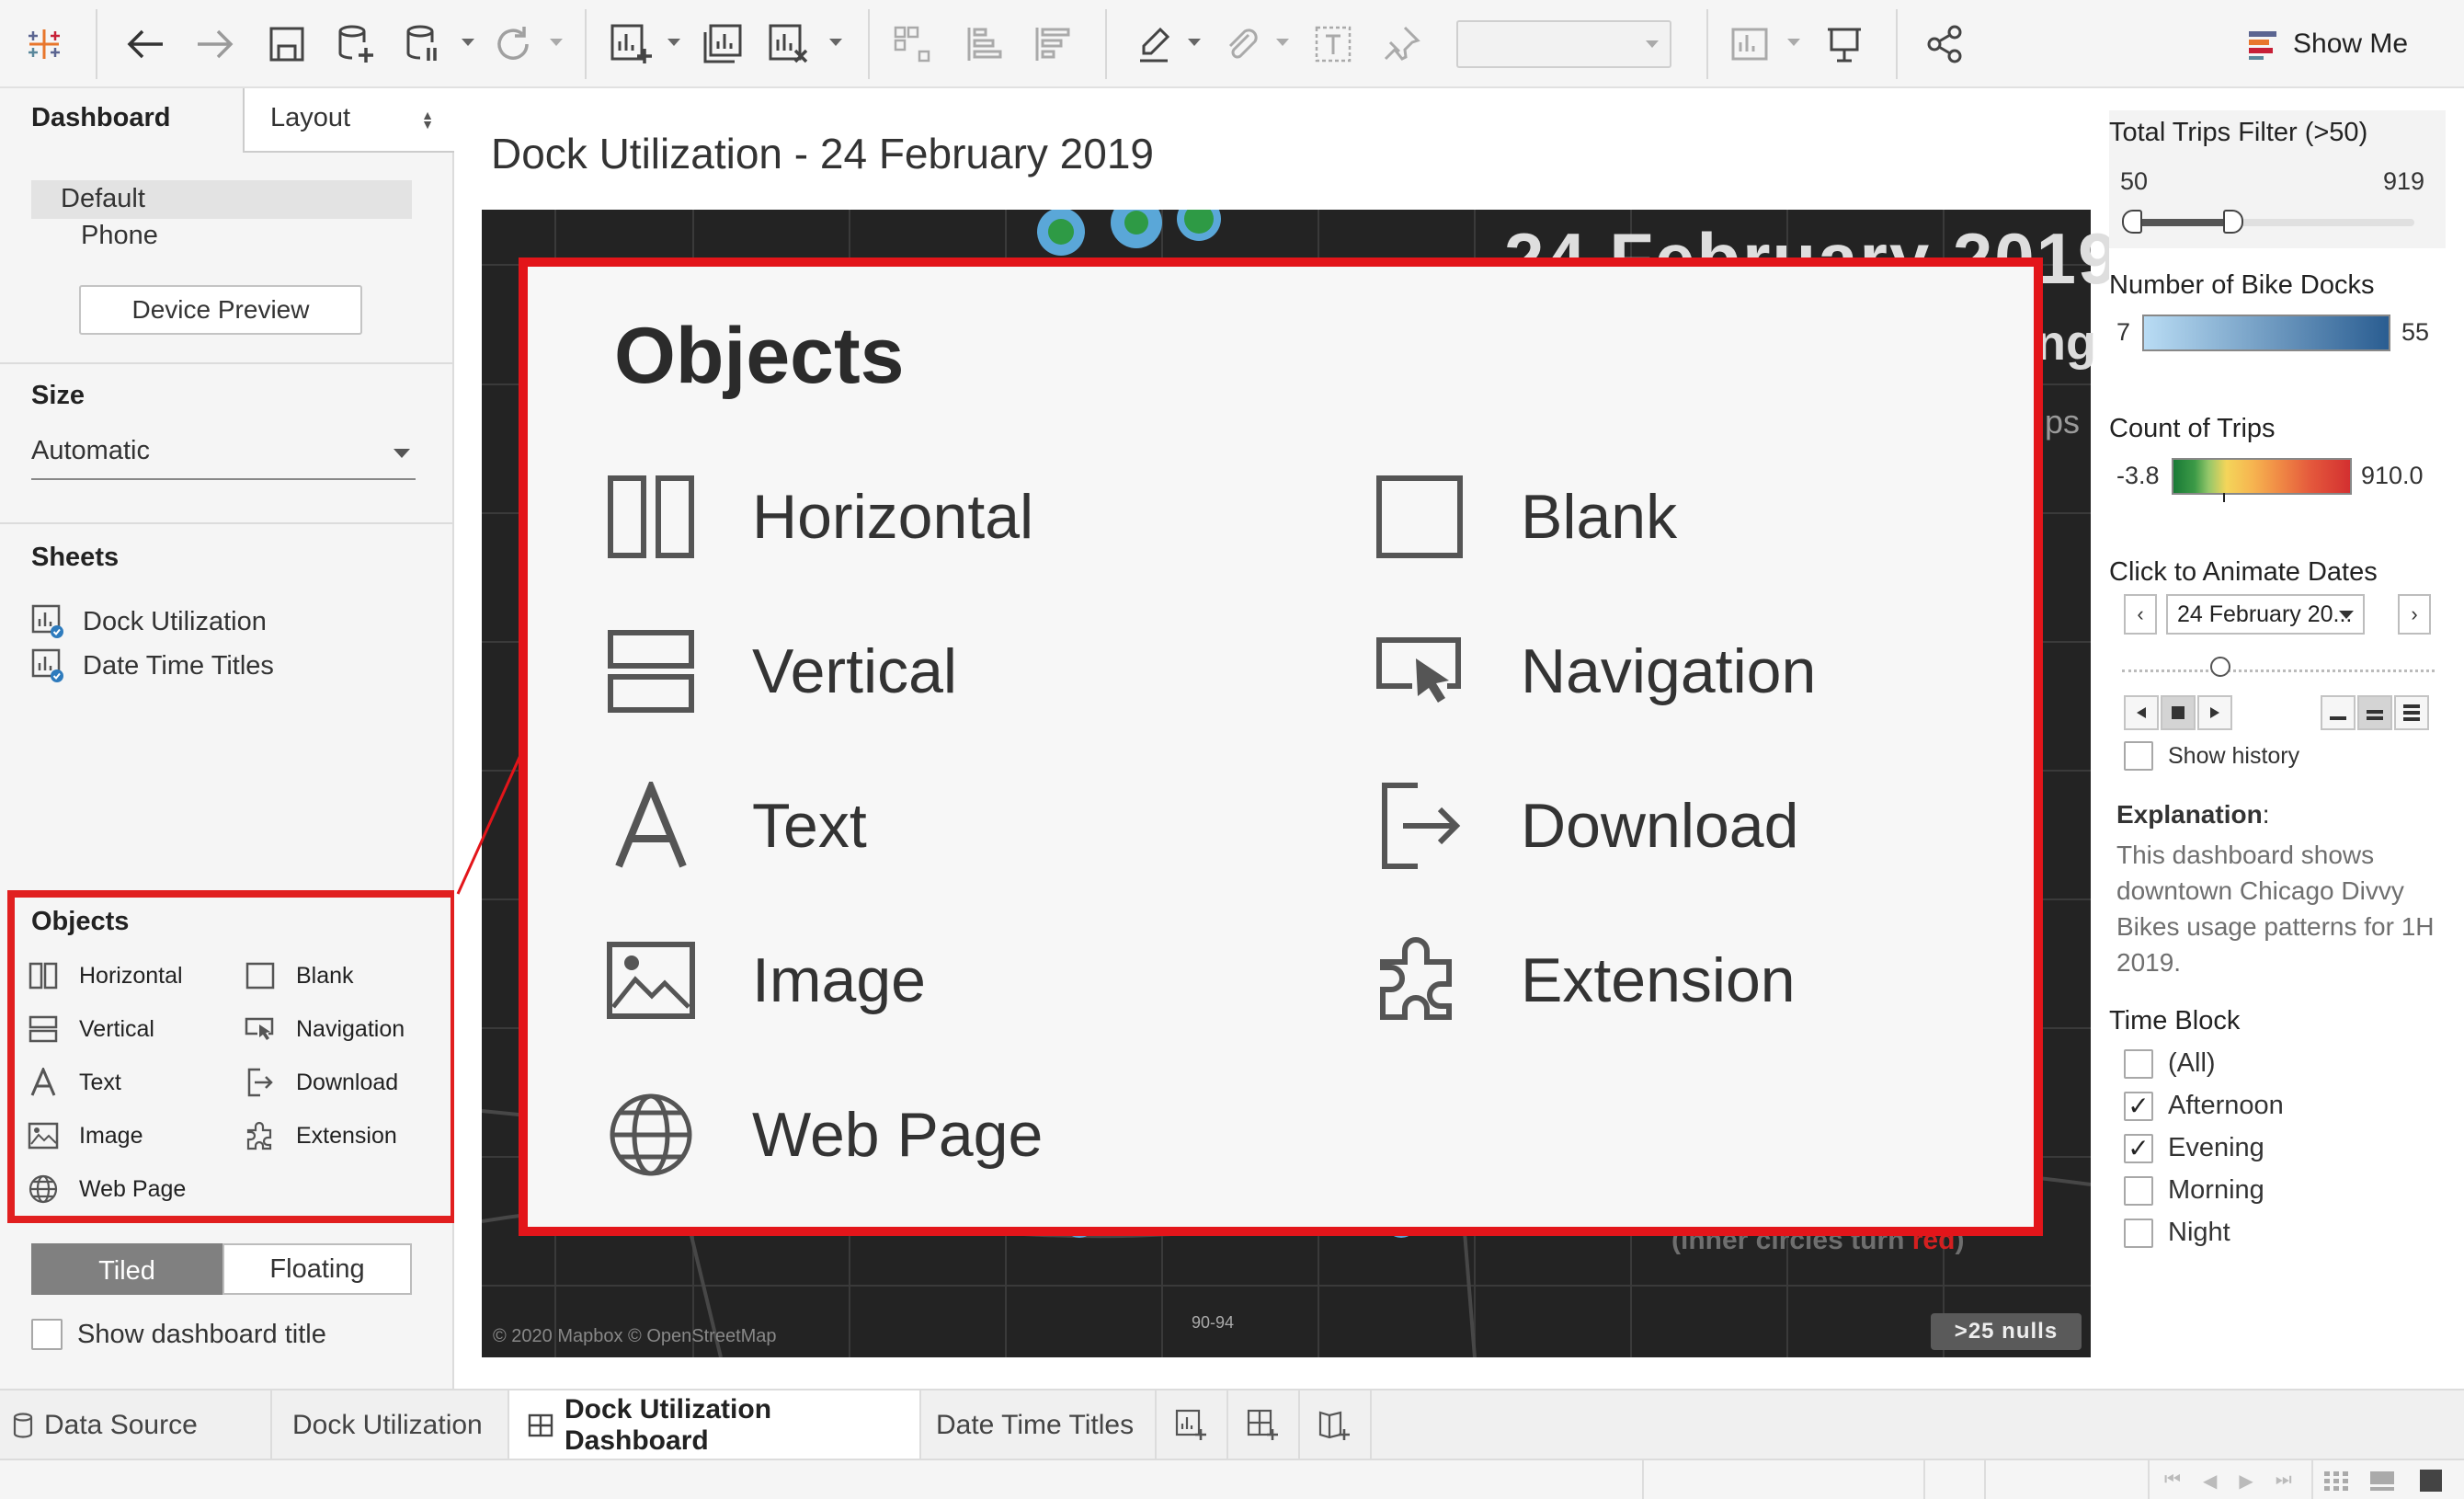 This screenshot has width=2464, height=1499. What do you see at coordinates (2192, 1063) in the screenshot?
I see `time-block-label: (All)` at bounding box center [2192, 1063].